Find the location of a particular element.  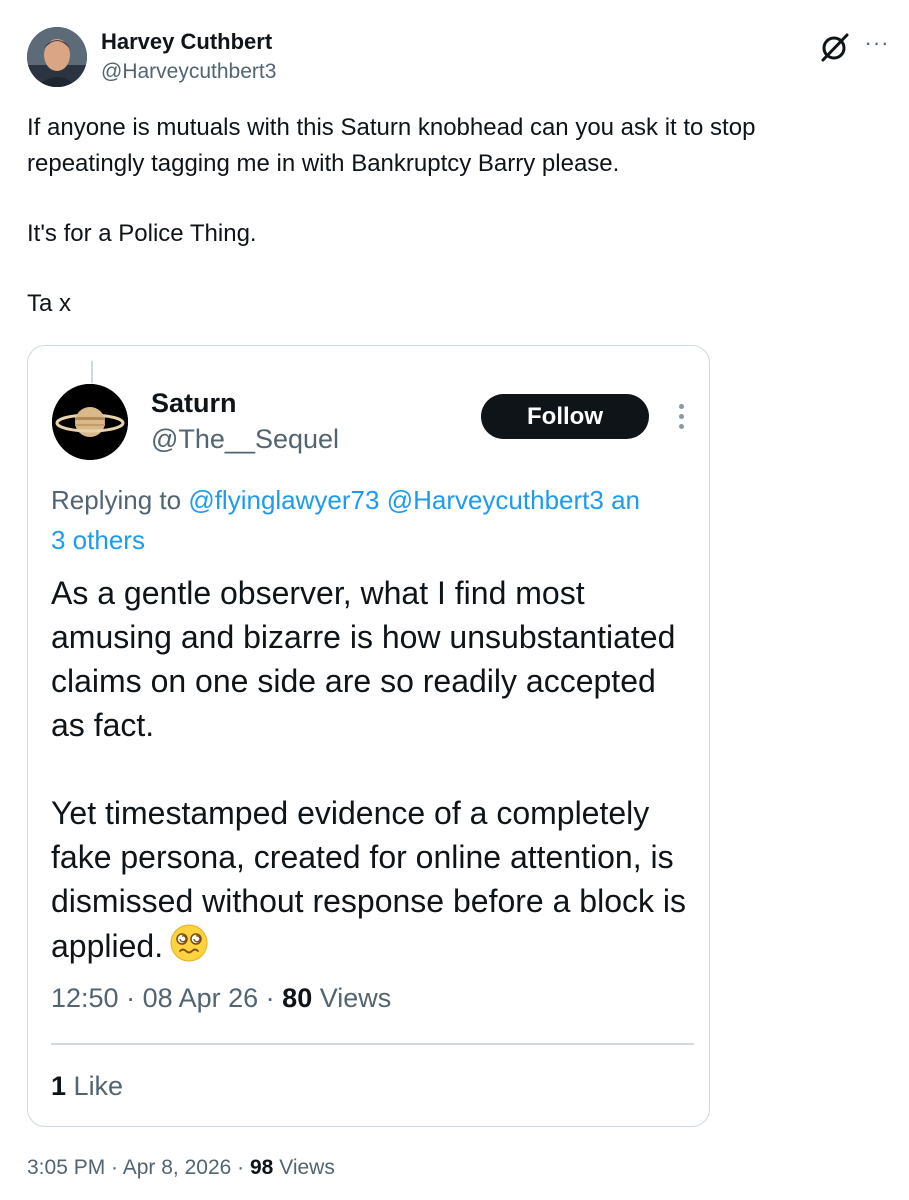

mention-link: @Harveycuthbert3 is located at coordinates (495, 500).